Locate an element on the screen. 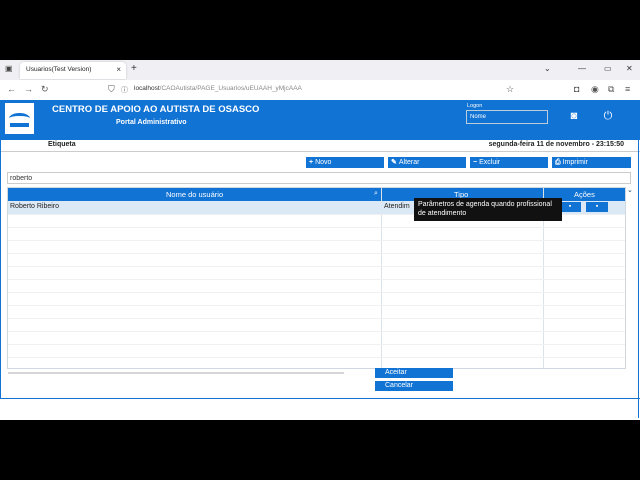 The width and height of the screenshot is (640, 480). instagram-icon: ◙ is located at coordinates (574, 116).